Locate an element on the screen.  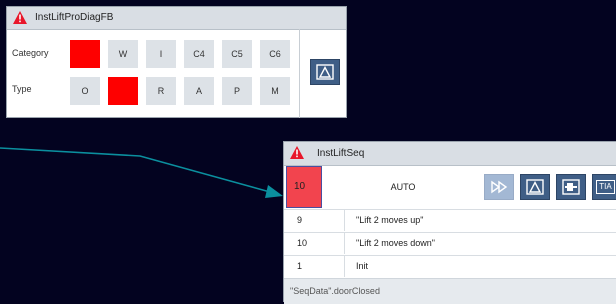
type-button-r: R is located at coordinates (161, 91).